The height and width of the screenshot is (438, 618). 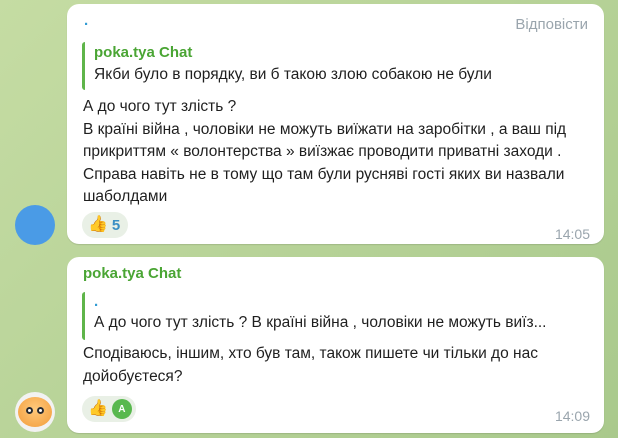 What do you see at coordinates (86, 20) in the screenshot?
I see `sender-name: .` at bounding box center [86, 20].